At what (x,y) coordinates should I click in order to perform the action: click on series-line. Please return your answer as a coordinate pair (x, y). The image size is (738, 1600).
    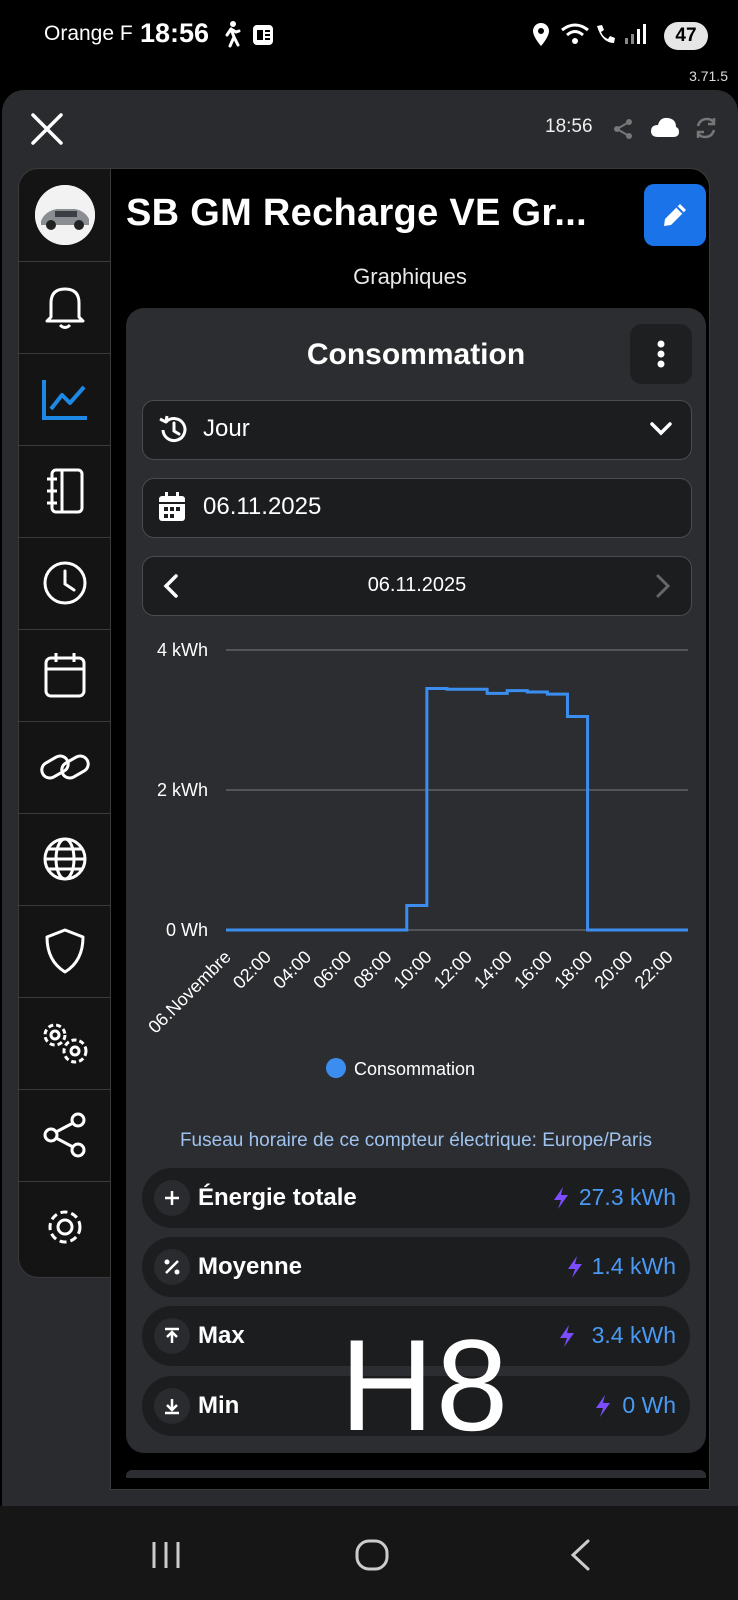
    Looking at the image, I should click on (457, 809).